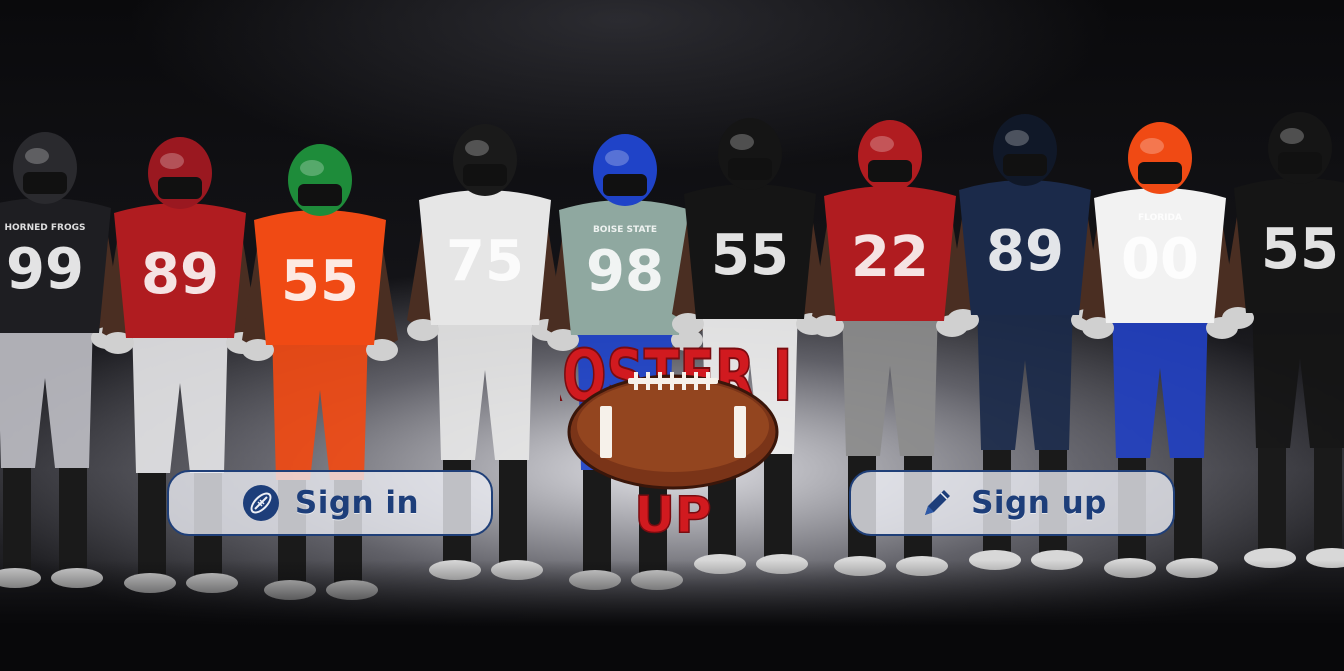 The image size is (1344, 671). I want to click on jersey-number: 00, so click(1160, 259).